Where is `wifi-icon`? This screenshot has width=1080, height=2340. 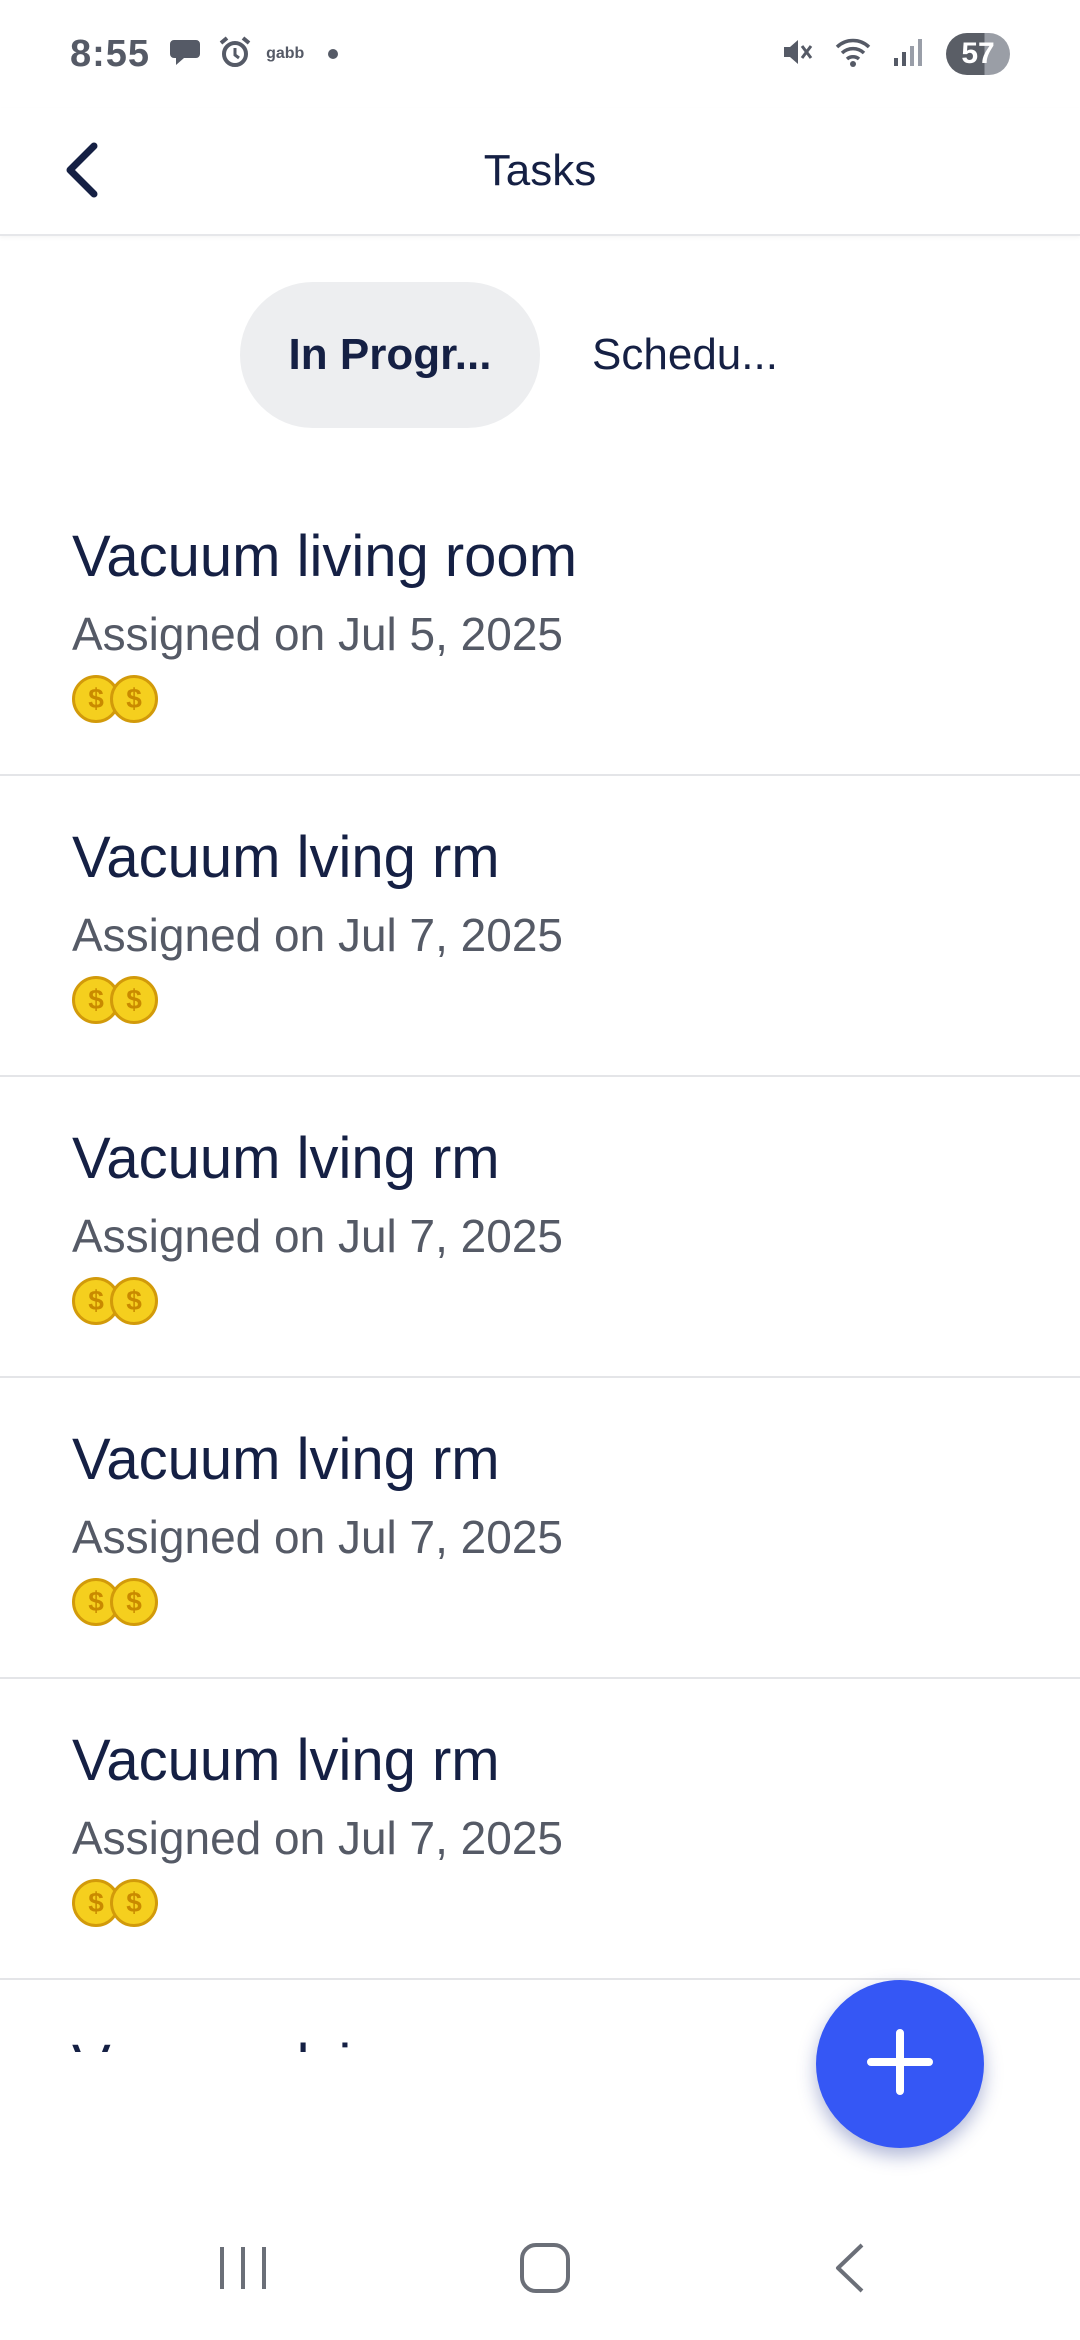 wifi-icon is located at coordinates (853, 54).